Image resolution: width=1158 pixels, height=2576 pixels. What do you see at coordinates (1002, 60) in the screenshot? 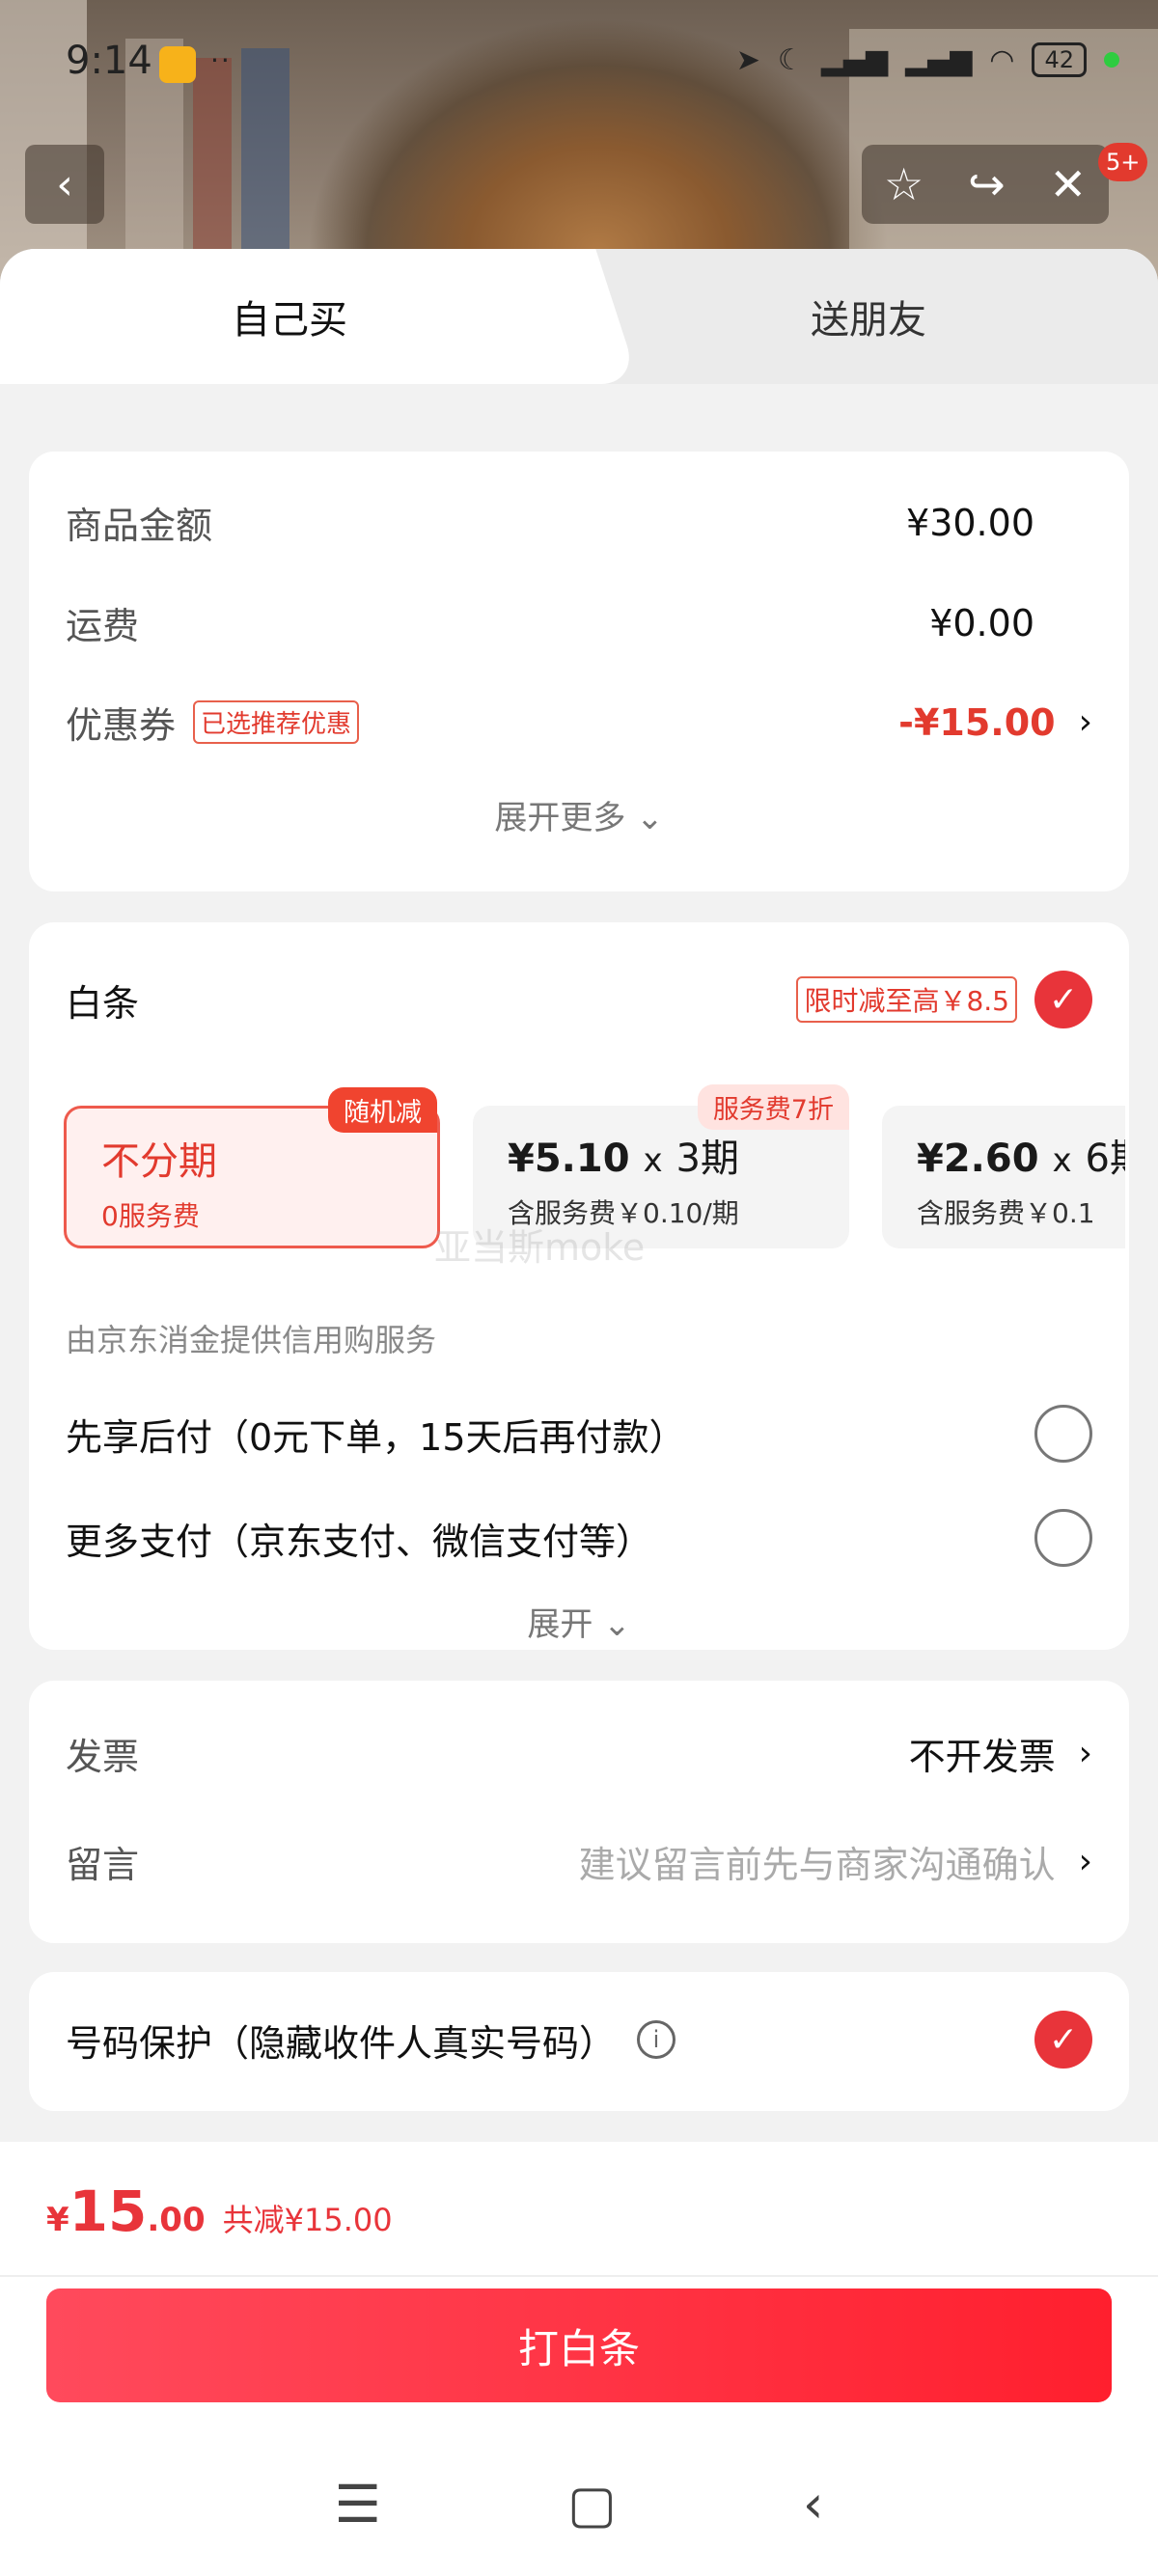
I see `wifi-icon: ◠` at bounding box center [1002, 60].